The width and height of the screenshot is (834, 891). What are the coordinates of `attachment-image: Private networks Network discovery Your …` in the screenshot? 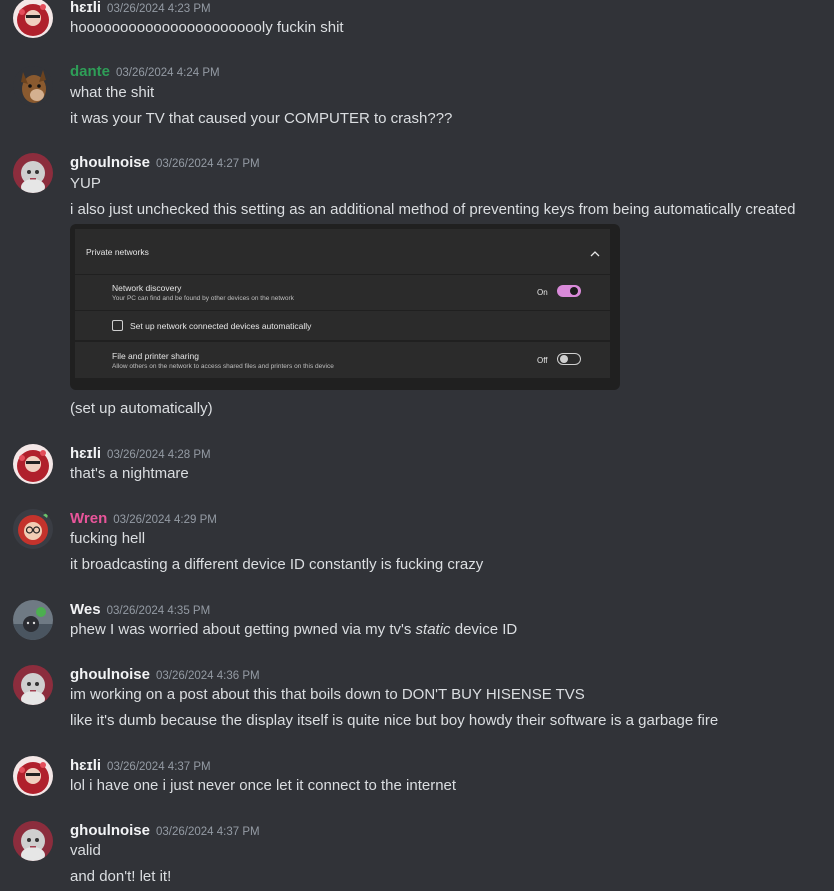 It's located at (345, 307).